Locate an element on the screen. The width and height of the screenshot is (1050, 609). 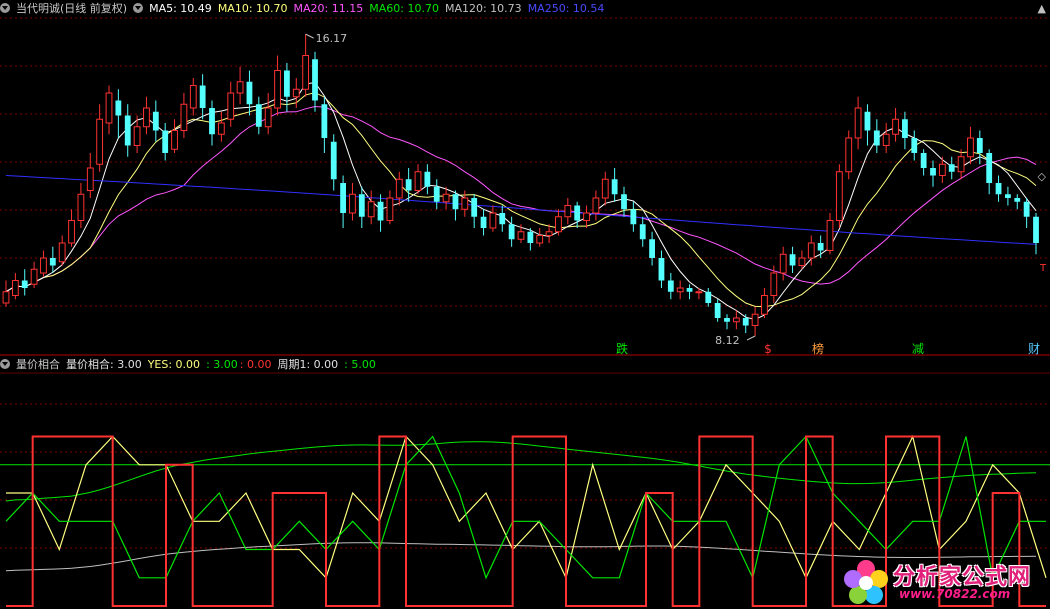
stock-title: 当代明诚(日线 前复权) is located at coordinates (72, 8).